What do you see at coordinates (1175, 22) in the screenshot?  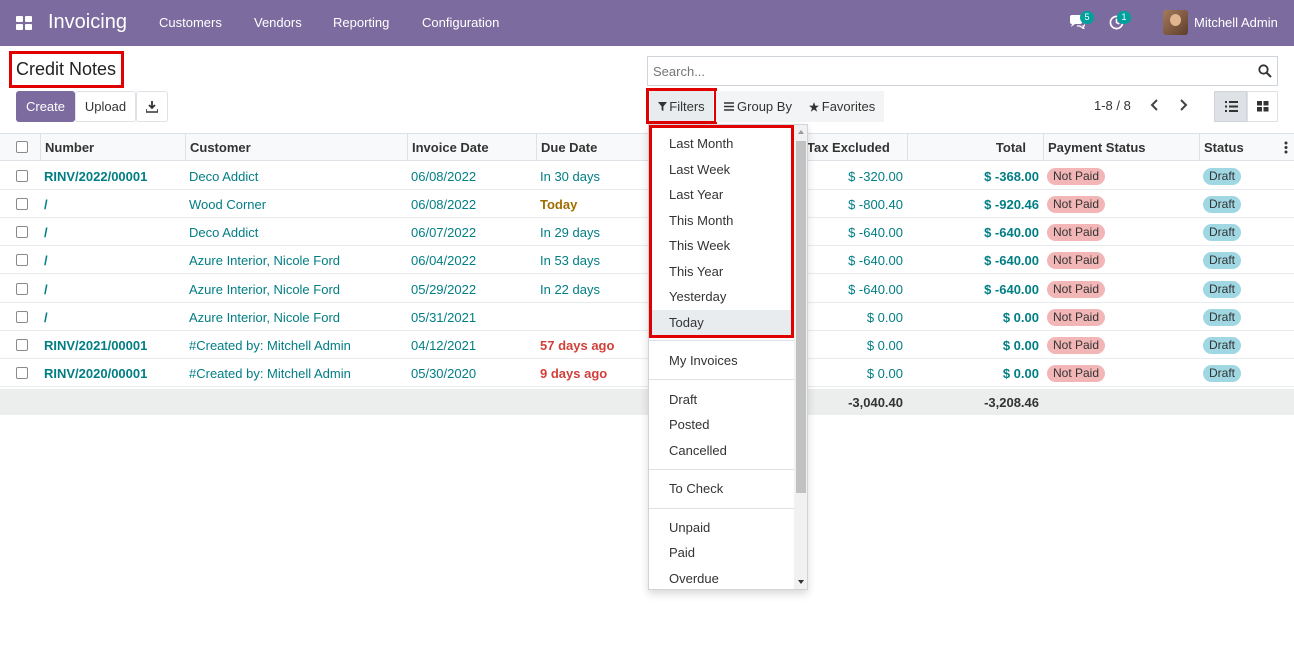 I see `user-avatar` at bounding box center [1175, 22].